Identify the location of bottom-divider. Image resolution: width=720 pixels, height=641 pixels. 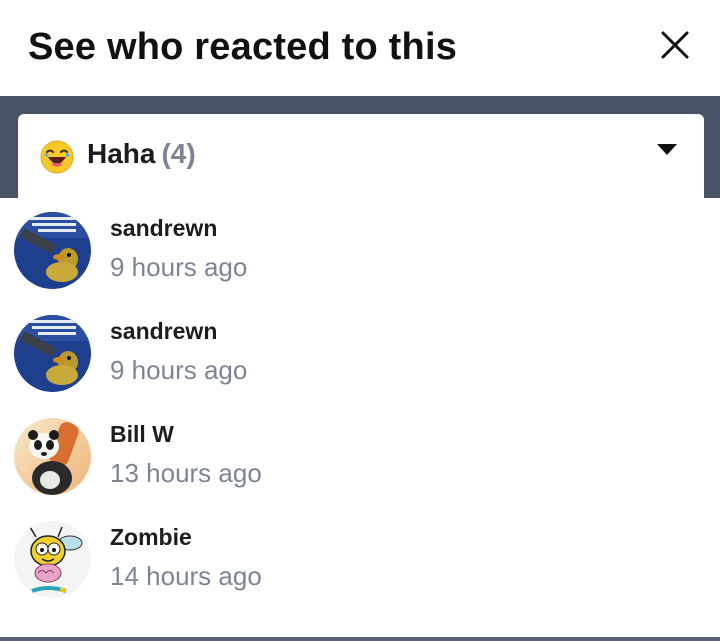
(360, 639).